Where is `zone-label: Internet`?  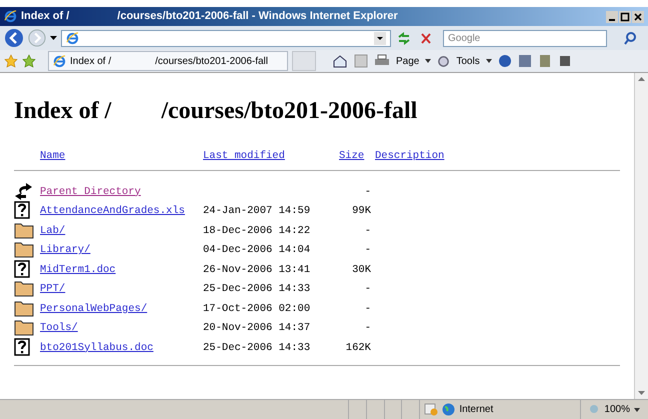
zone-label: Internet is located at coordinates (476, 410).